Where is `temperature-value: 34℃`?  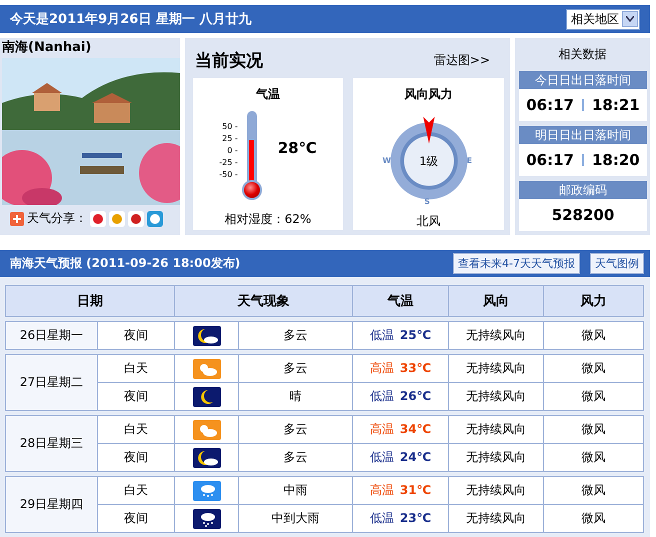
temperature-value: 34℃ is located at coordinates (416, 429).